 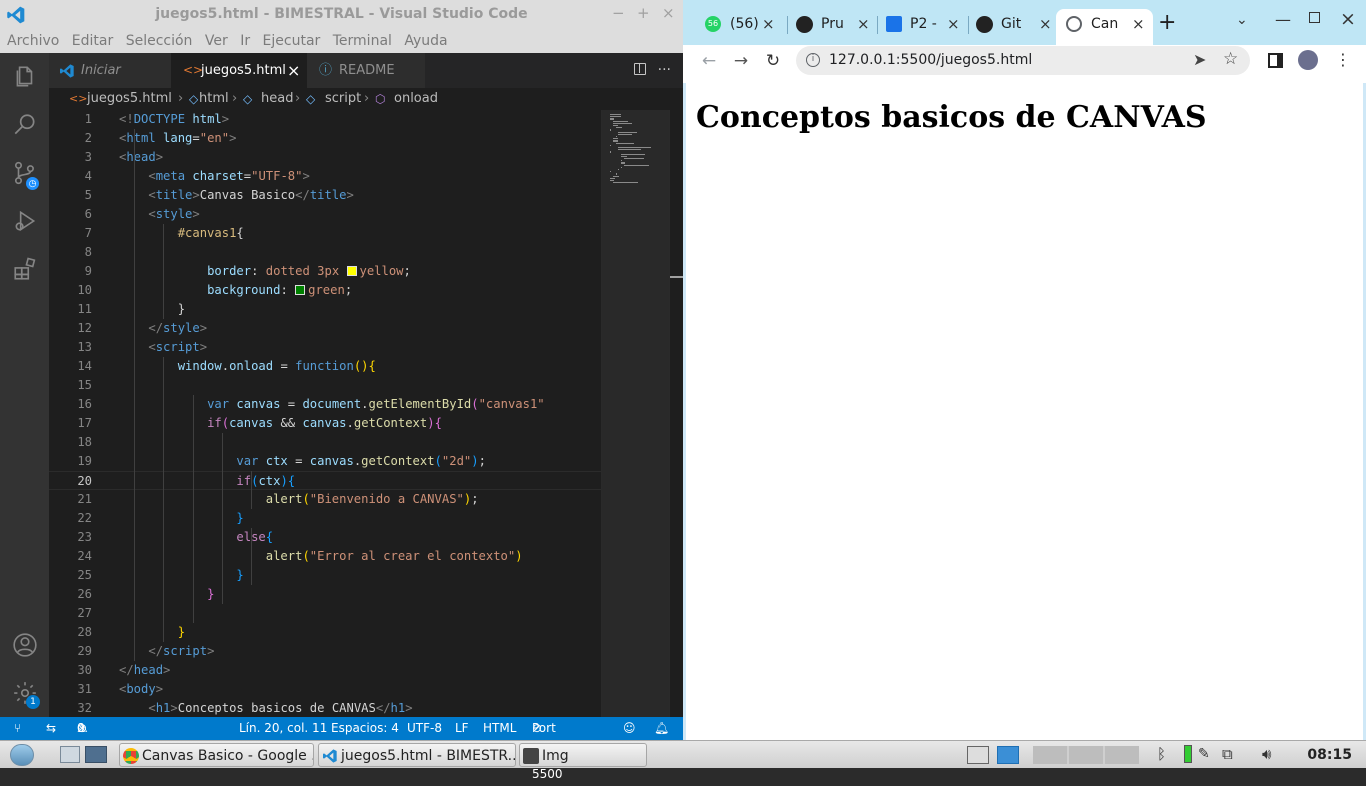 What do you see at coordinates (325, 290) in the screenshot?
I see `code-line: 10 background: green;` at bounding box center [325, 290].